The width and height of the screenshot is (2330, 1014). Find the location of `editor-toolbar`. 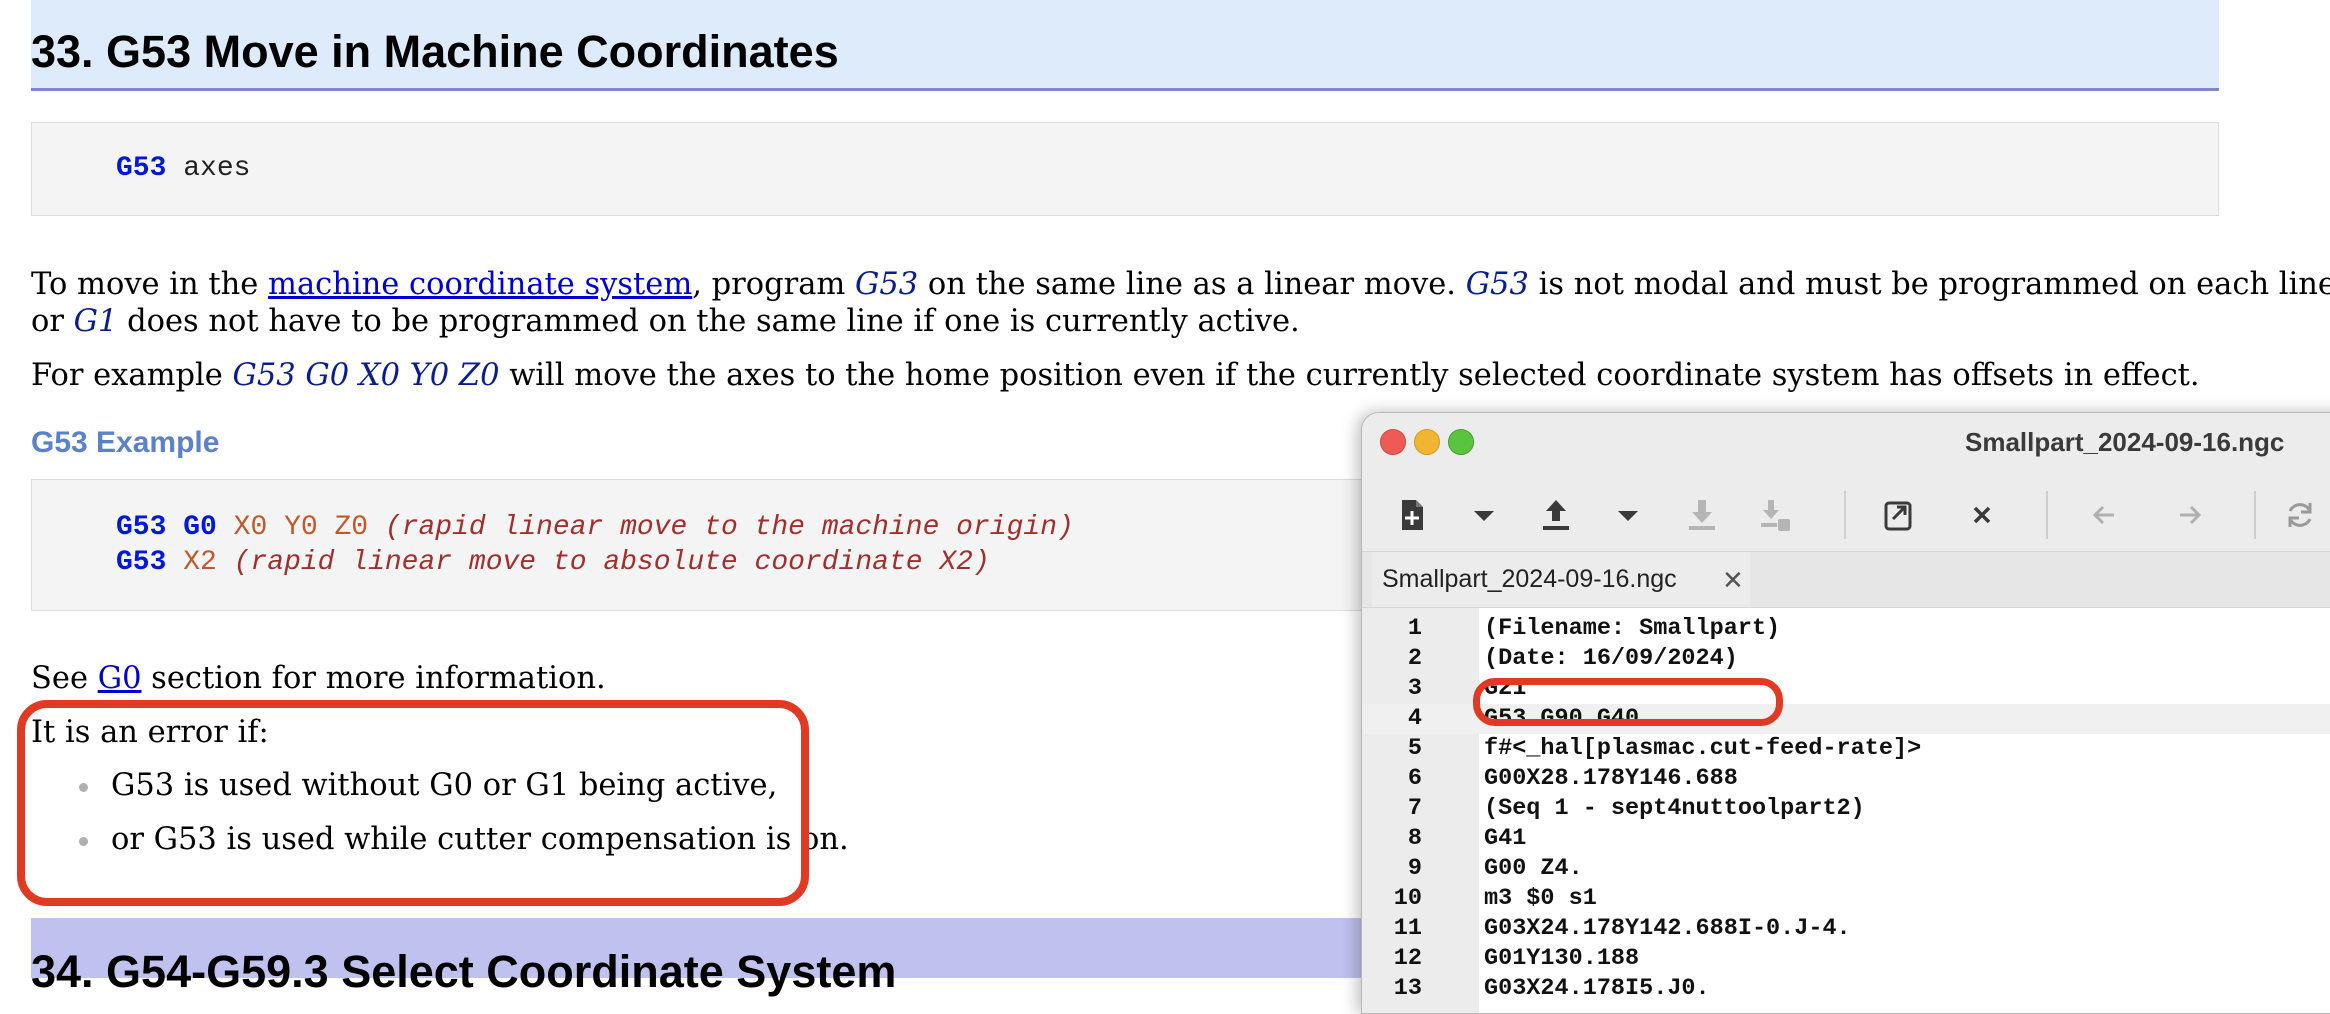

editor-toolbar is located at coordinates (1846, 513).